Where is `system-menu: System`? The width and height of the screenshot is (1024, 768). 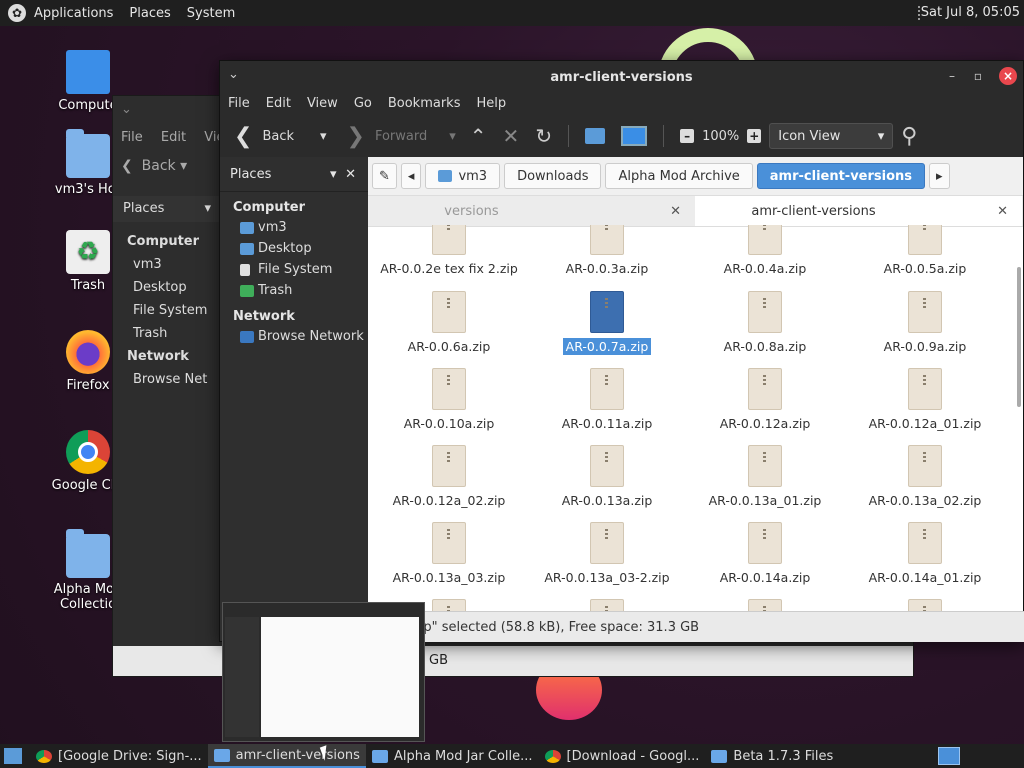
system-menu: System is located at coordinates (211, 13).